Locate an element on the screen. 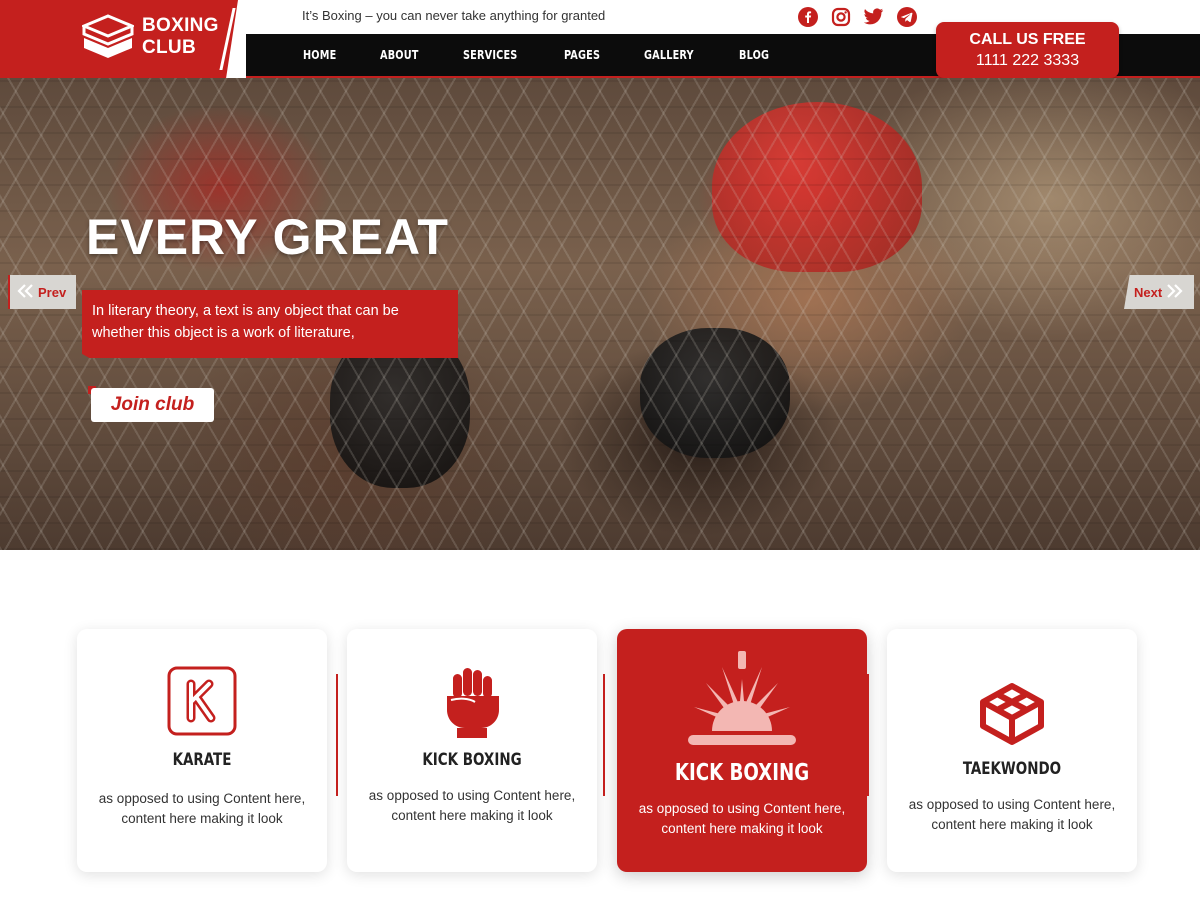 The height and width of the screenshot is (900, 1200). logo-text-line1: BOXING is located at coordinates (180, 25).